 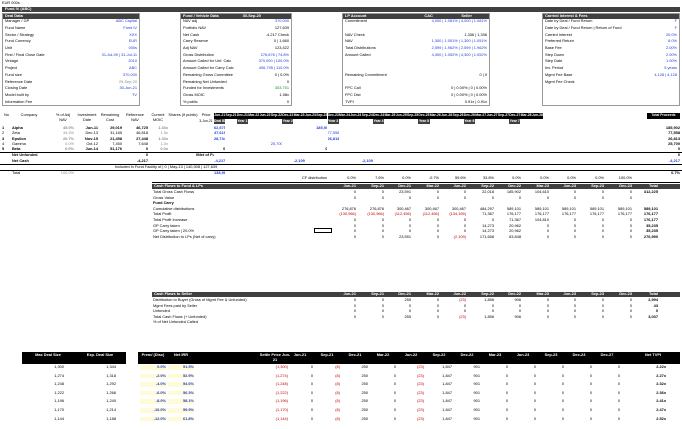 I want to click on cell-value: 26,813, so click(x=663, y=139).